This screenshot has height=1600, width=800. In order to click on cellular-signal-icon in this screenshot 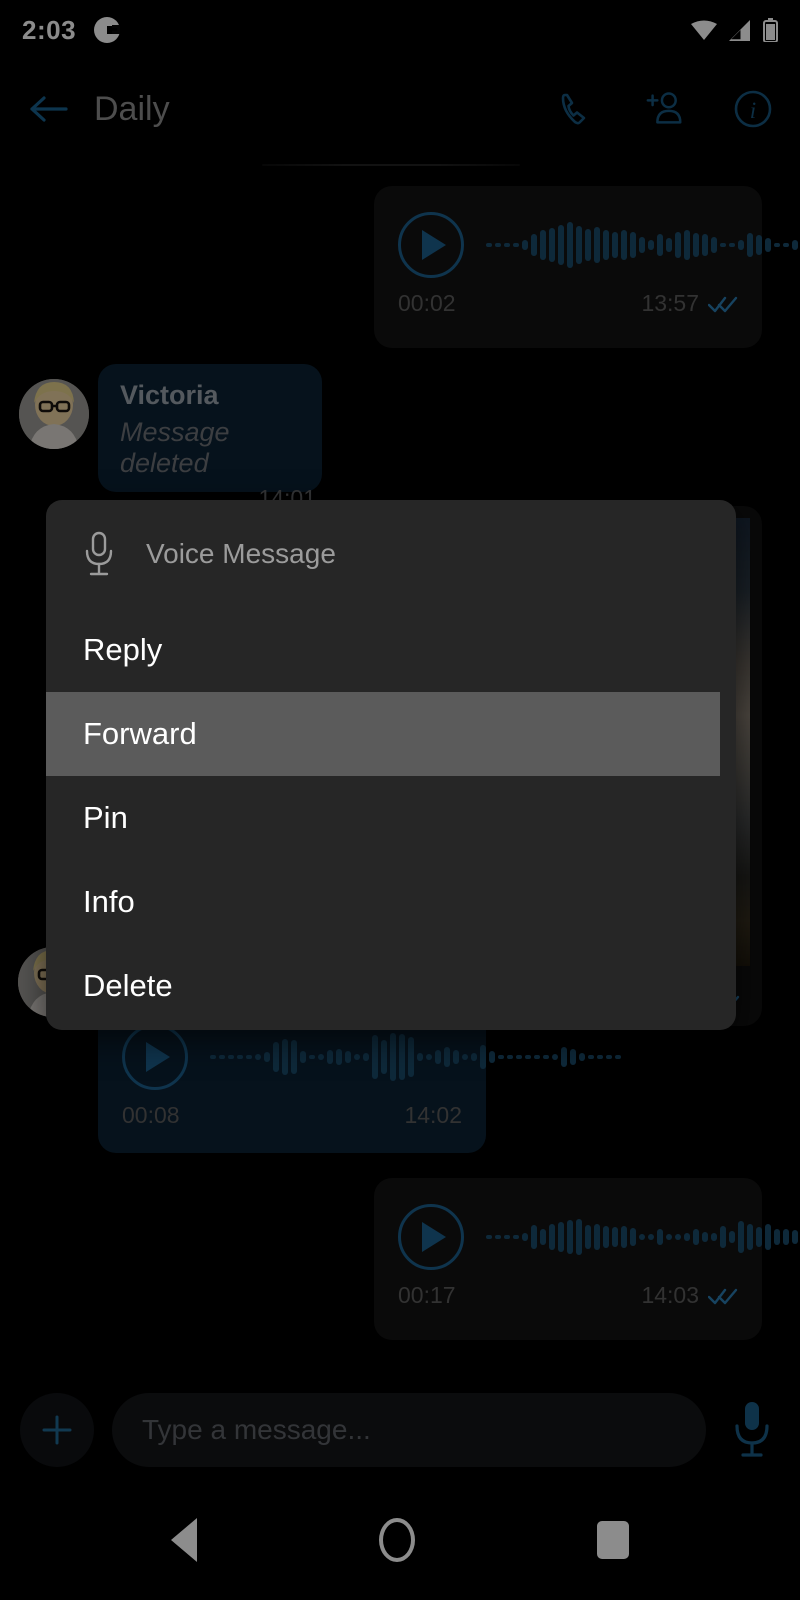, I will do `click(739, 30)`.